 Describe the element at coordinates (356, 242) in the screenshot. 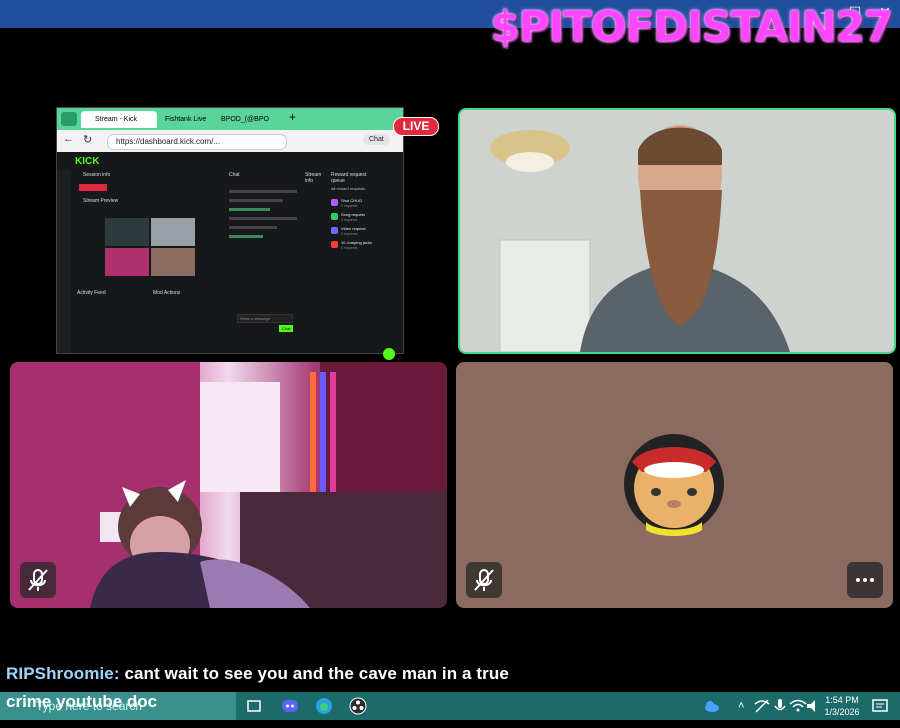

I see `reward-label: 10 Jumping jacks` at that location.